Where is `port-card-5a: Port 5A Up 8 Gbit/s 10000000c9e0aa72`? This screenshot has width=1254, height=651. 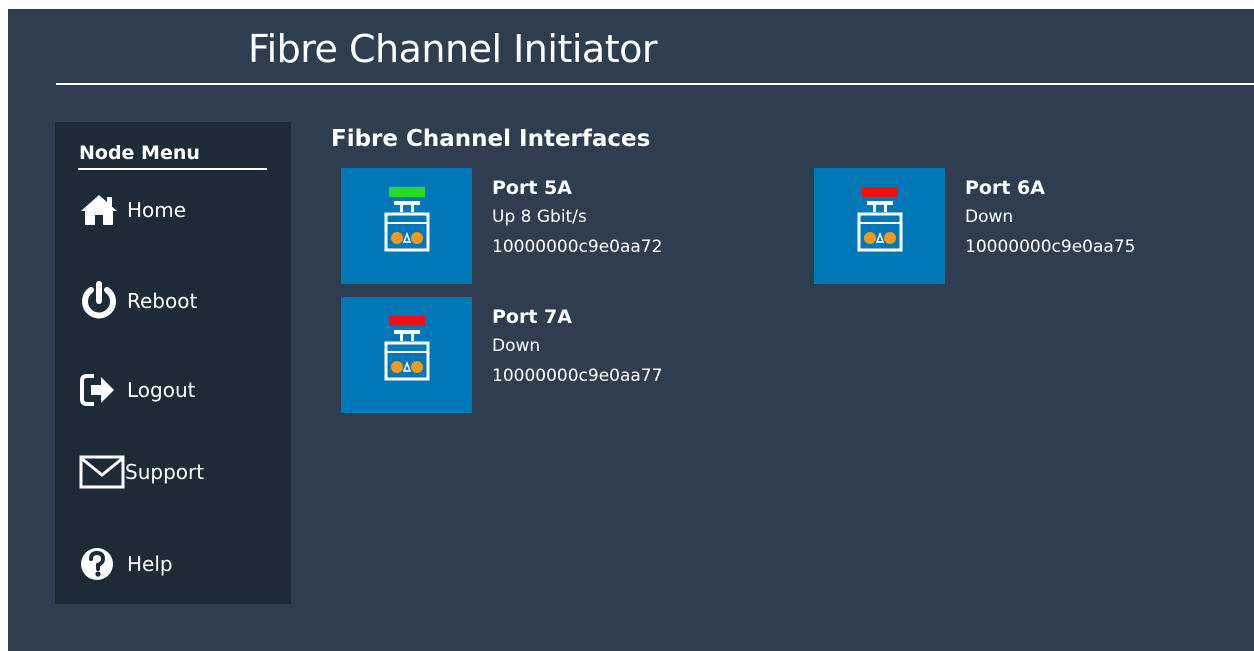 port-card-5a: Port 5A Up 8 Gbit/s 10000000c9e0aa72 is located at coordinates (591, 227).